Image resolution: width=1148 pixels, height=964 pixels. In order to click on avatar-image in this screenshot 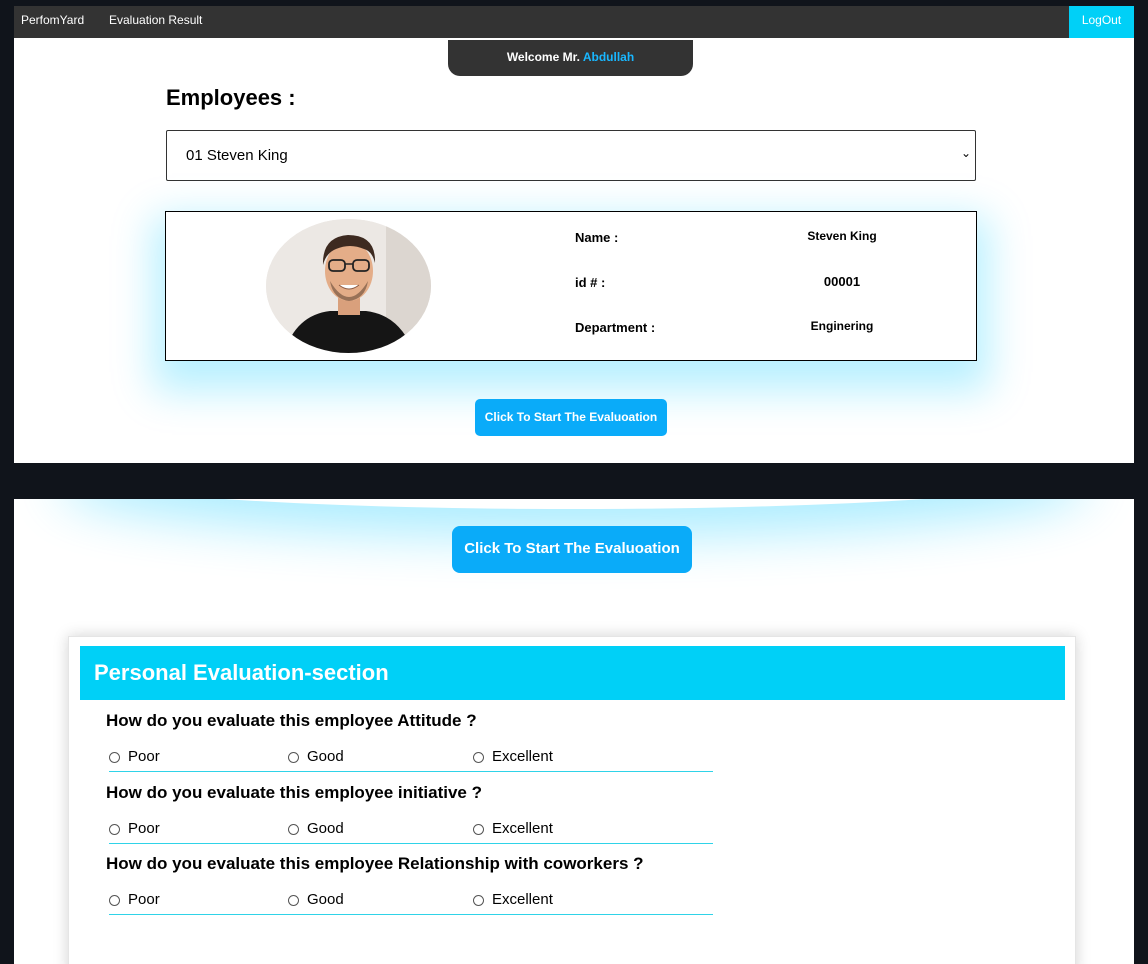, I will do `click(348, 286)`.